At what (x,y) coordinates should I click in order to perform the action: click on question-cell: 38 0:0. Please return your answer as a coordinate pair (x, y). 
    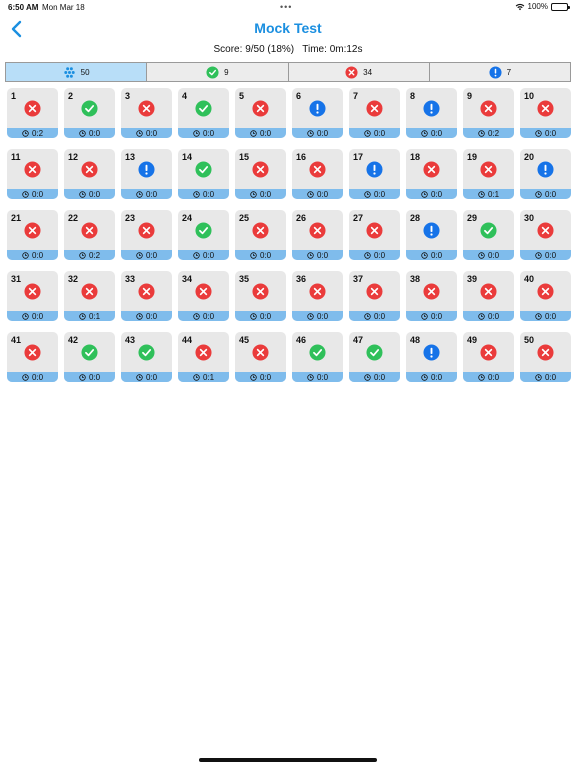
    Looking at the image, I should click on (431, 296).